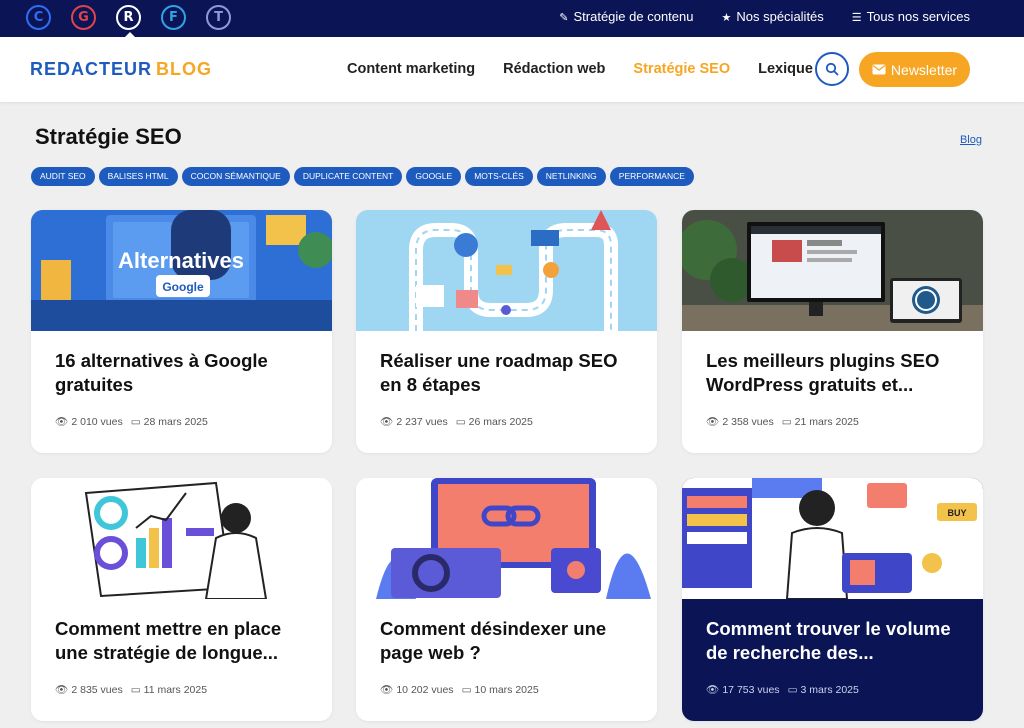 Image resolution: width=1024 pixels, height=728 pixels. I want to click on newsletter-button: Newsletter, so click(914, 69).